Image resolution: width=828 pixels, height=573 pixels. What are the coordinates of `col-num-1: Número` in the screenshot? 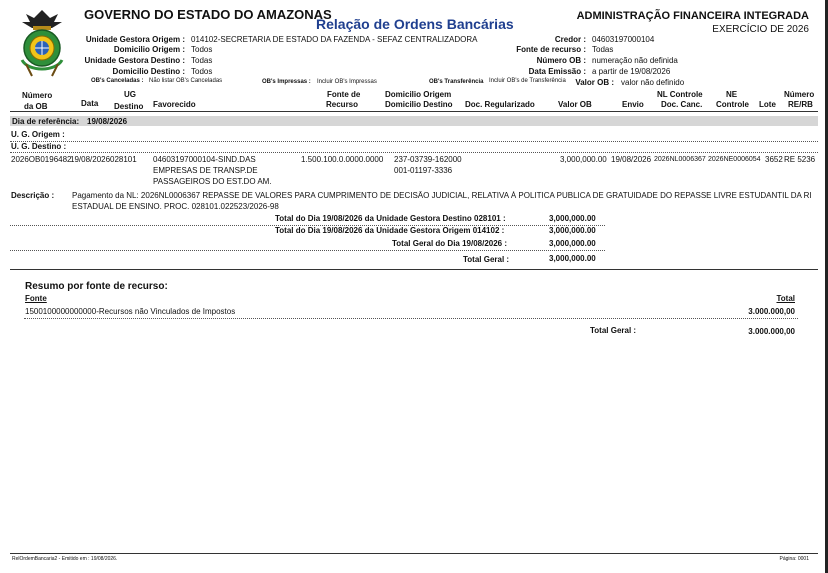 It's located at (799, 94).